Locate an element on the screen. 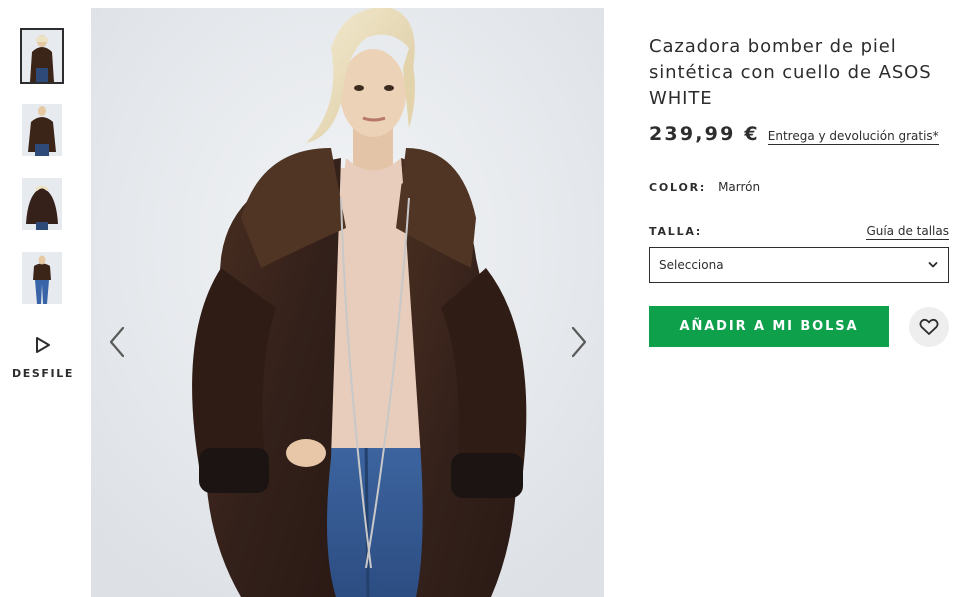  product-price: 239,99 € is located at coordinates (704, 134).